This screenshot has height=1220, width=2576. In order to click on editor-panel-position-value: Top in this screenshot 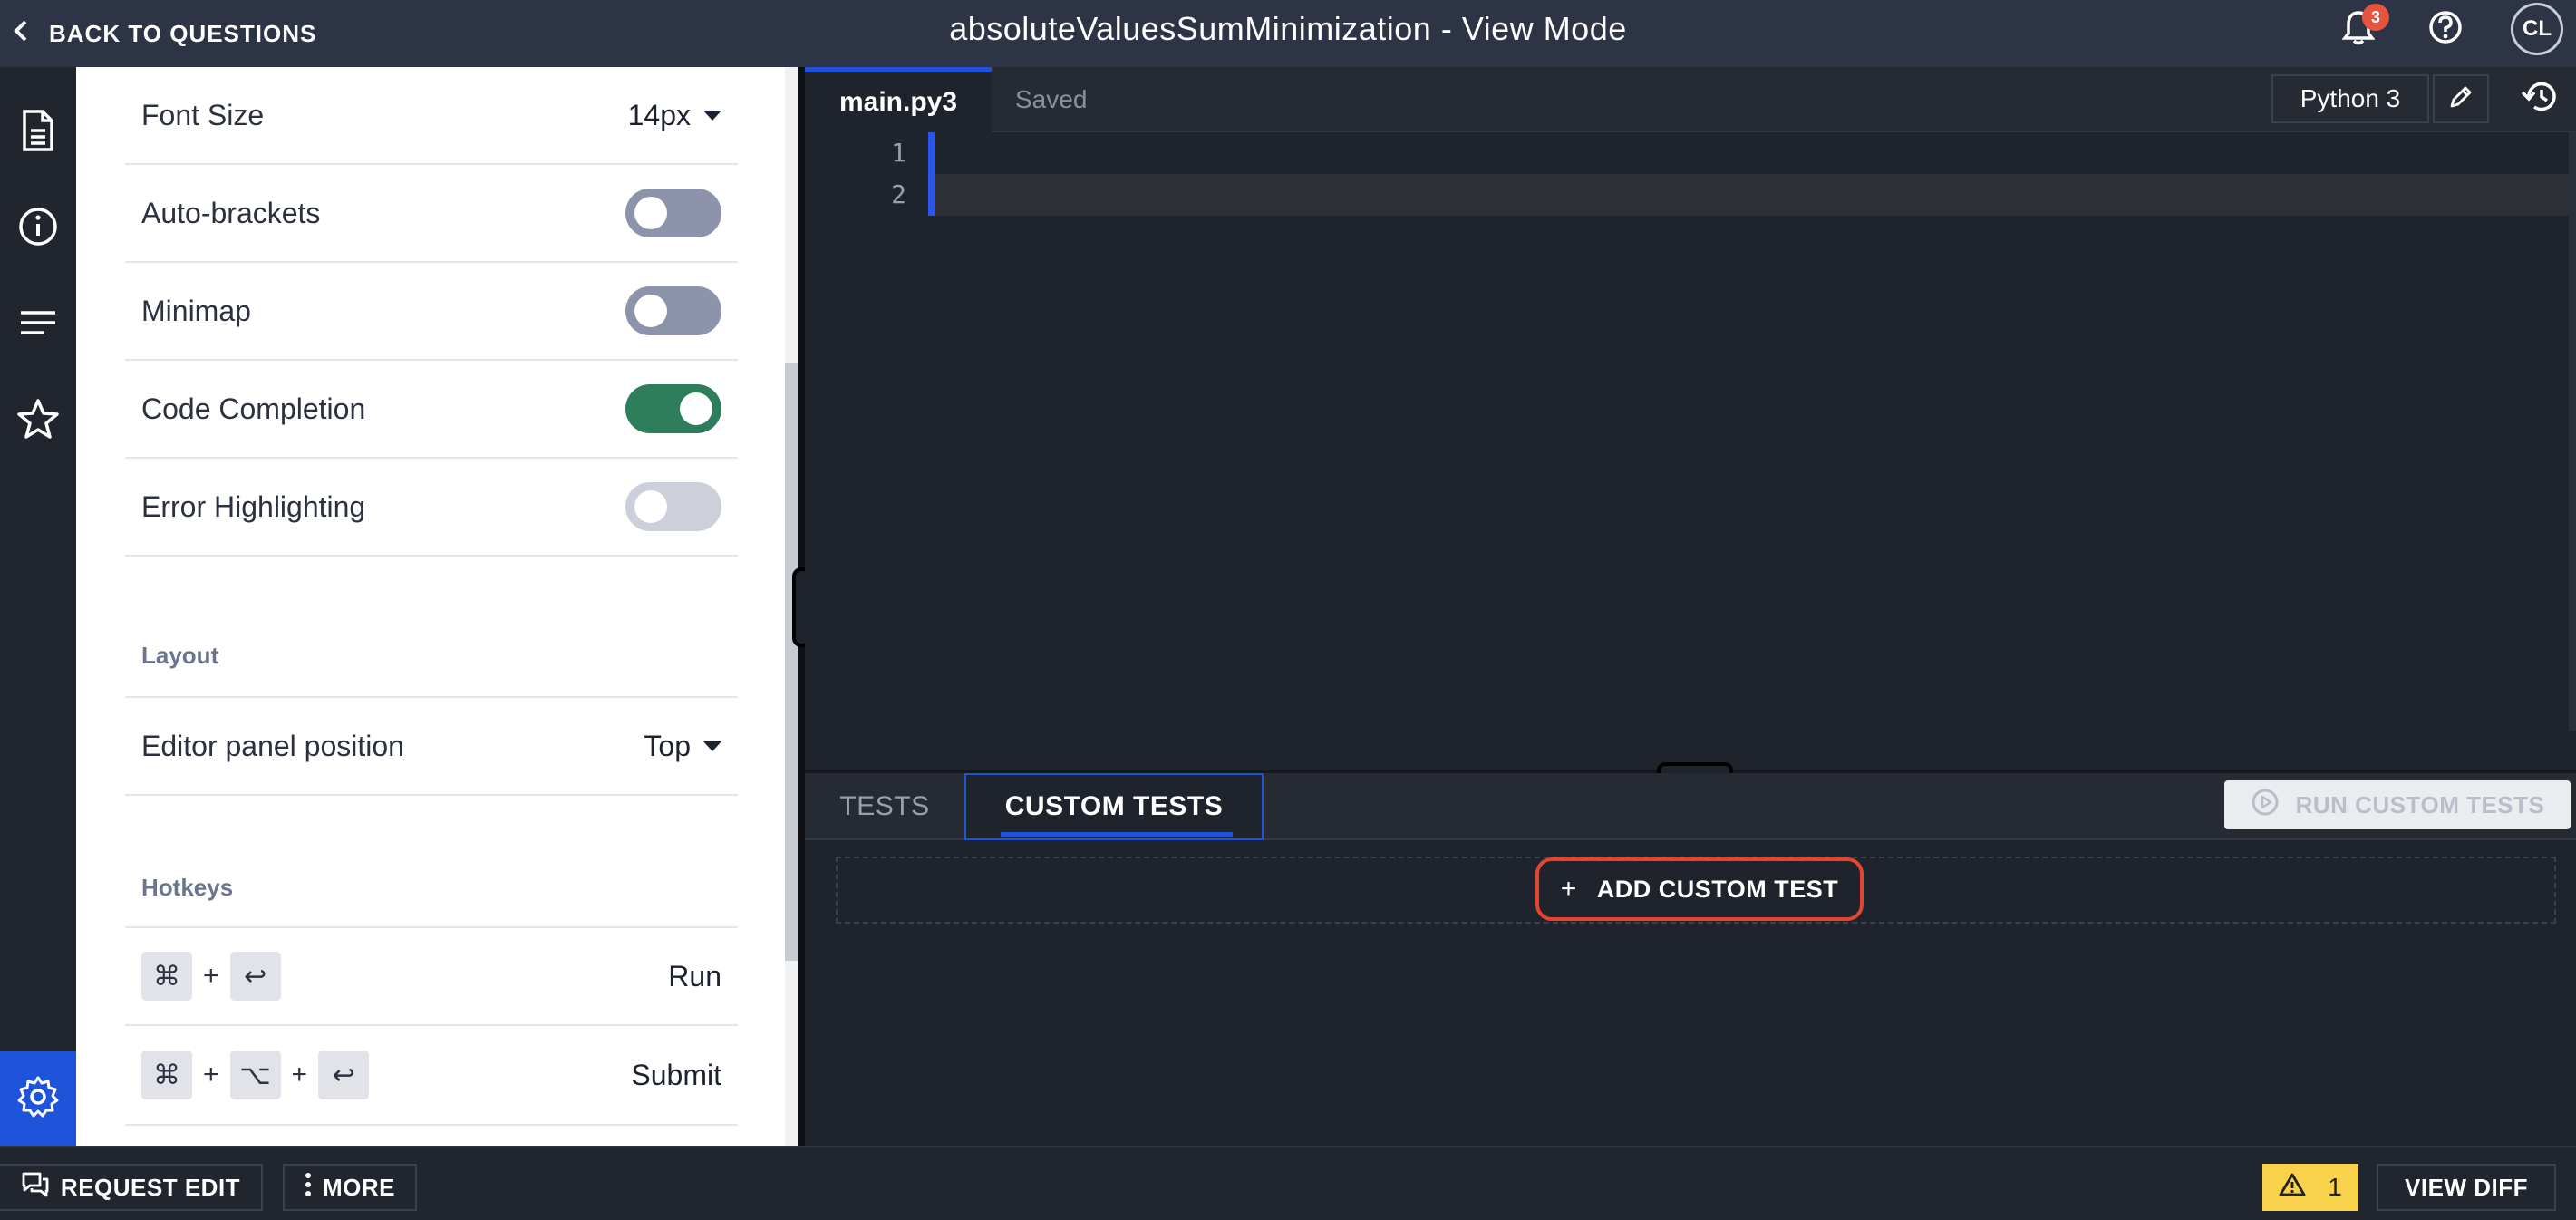, I will do `click(667, 745)`.